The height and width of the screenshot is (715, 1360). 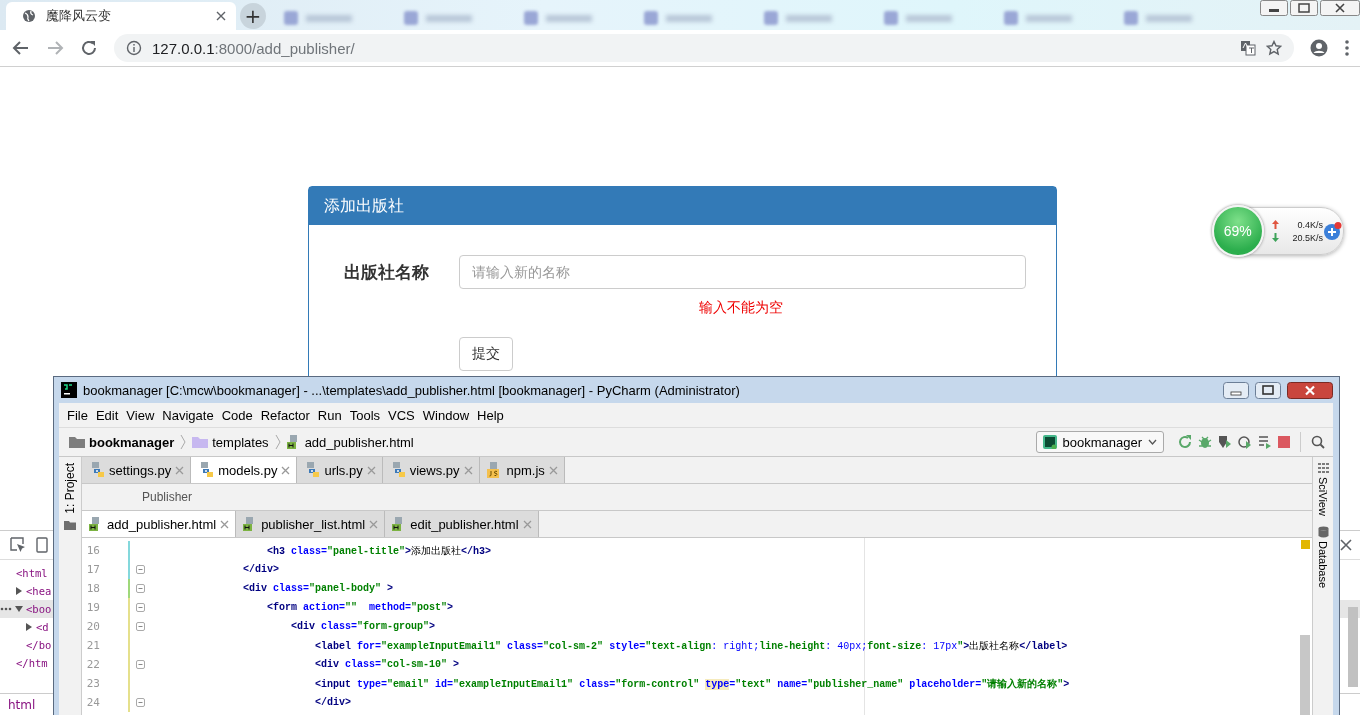 I want to click on download-arrow-icon, so click(x=1275, y=237).